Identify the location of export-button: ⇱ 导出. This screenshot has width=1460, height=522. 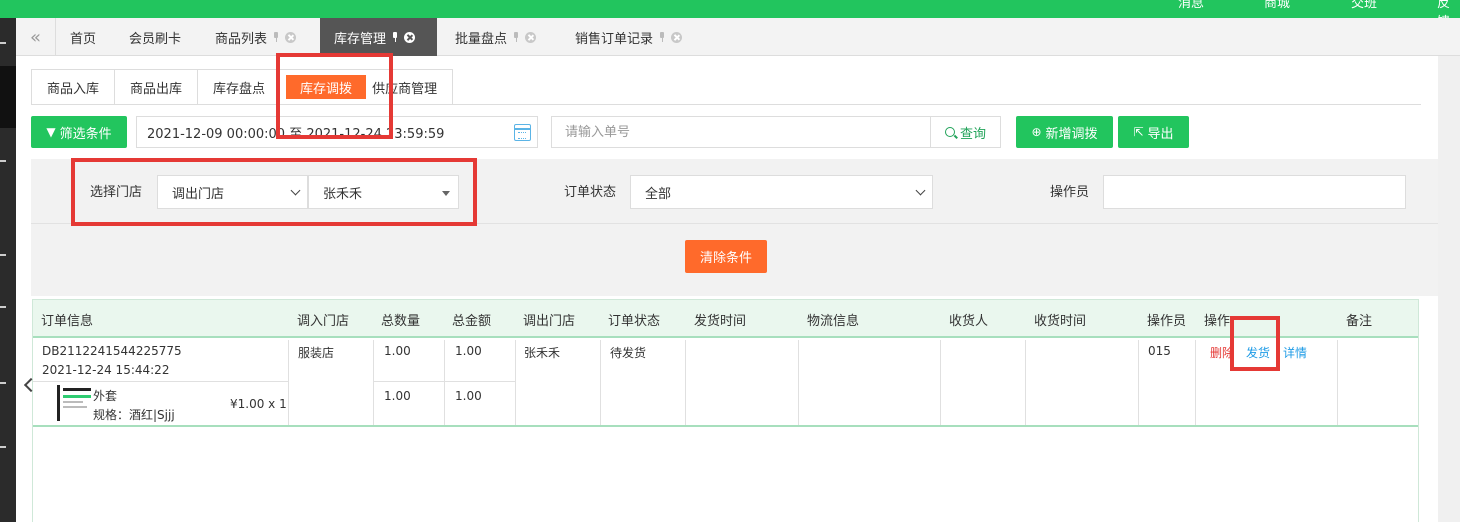
(1153, 132).